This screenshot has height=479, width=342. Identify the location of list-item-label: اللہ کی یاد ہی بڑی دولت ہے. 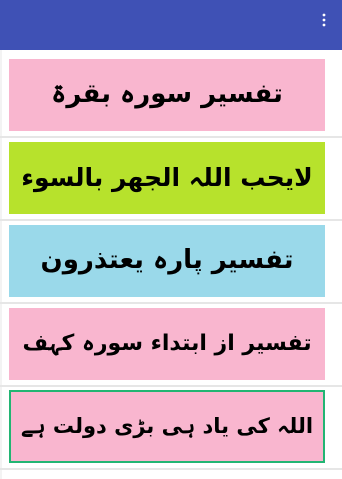
(167, 425).